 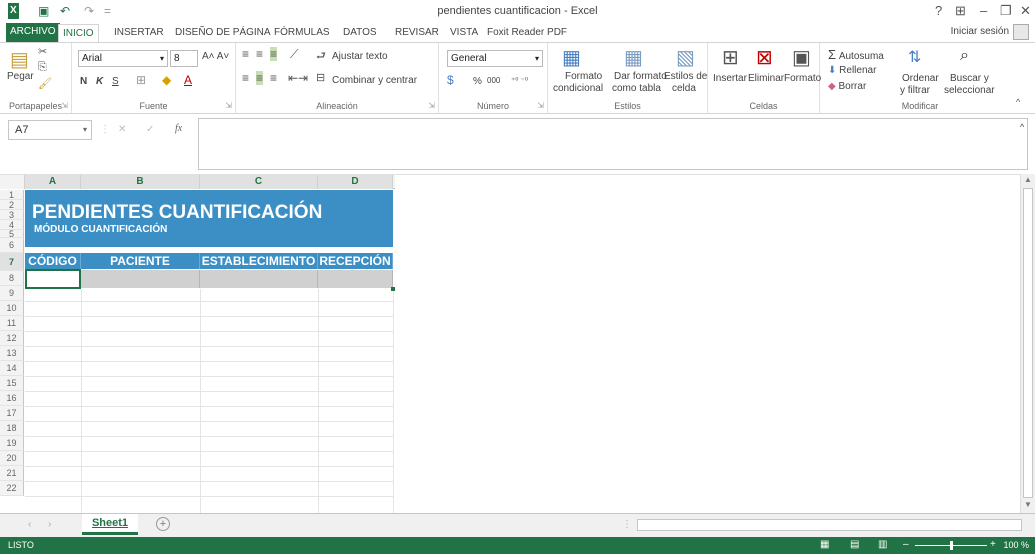 What do you see at coordinates (578, 88) in the screenshot?
I see `conditional-format-label-2: condicional` at bounding box center [578, 88].